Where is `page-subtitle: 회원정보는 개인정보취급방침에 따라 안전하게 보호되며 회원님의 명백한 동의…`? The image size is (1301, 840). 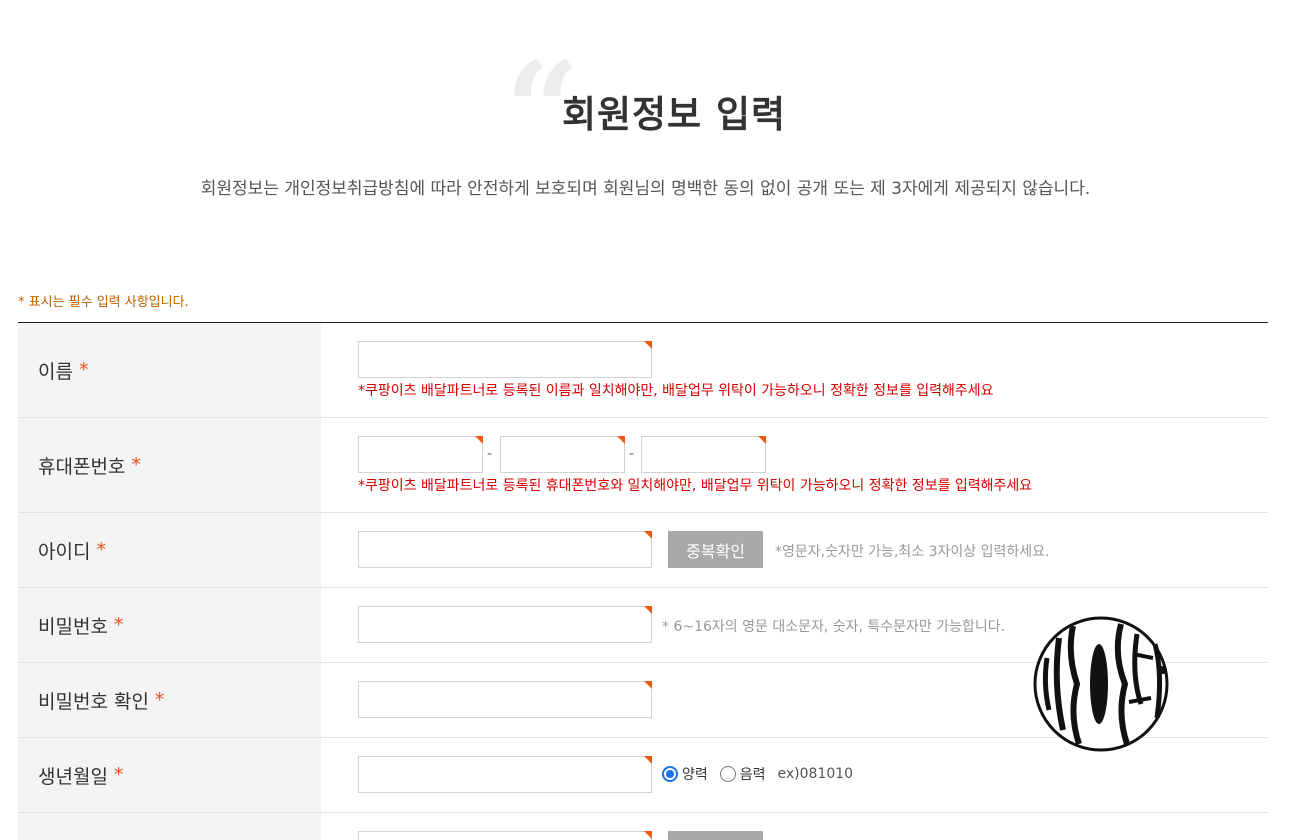
page-subtitle: 회원정보는 개인정보취급방침에 따라 안전하게 보호되며 회원님의 명백한 동의… is located at coordinates (645, 189).